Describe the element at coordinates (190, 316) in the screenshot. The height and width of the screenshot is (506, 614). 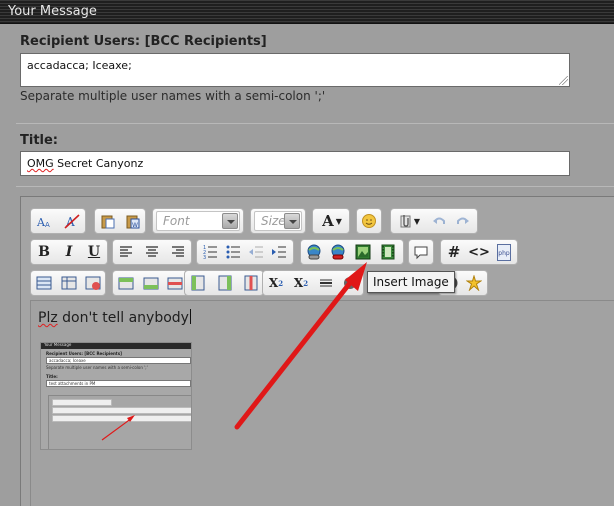
I see `text-caret` at that location.